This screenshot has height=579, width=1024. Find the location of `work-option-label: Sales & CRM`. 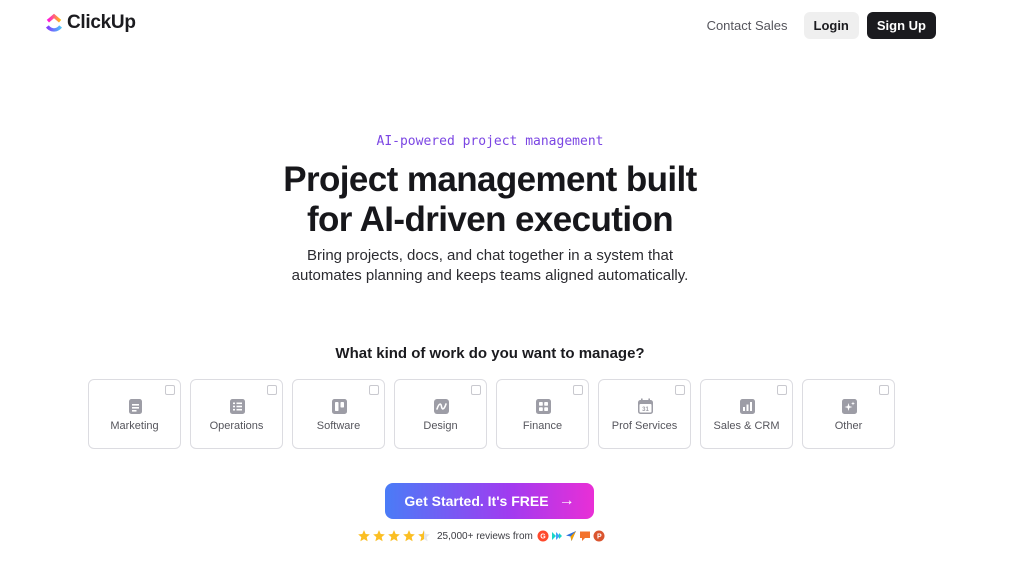

work-option-label: Sales & CRM is located at coordinates (746, 426).